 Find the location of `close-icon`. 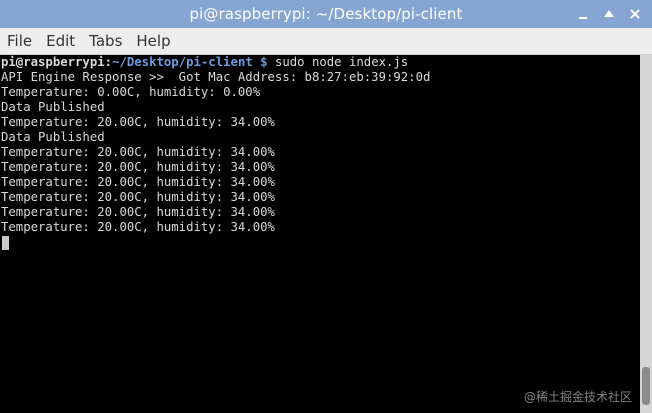

close-icon is located at coordinates (635, 14).